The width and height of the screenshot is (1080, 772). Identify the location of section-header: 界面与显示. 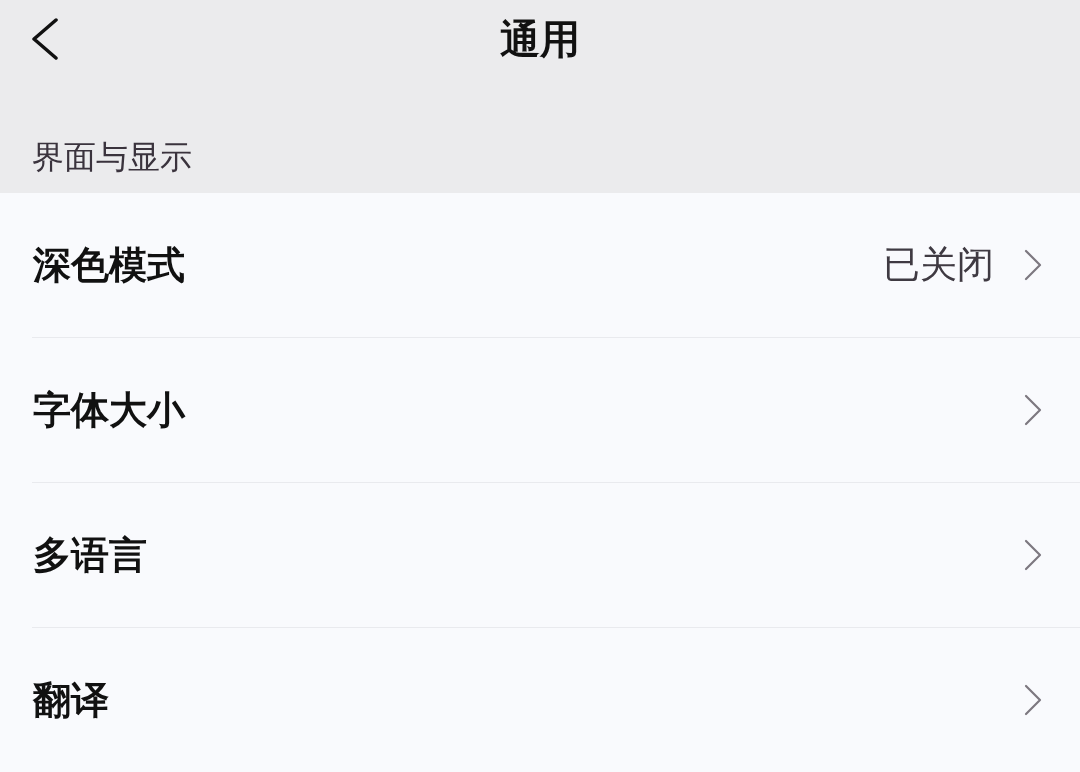
(112, 157).